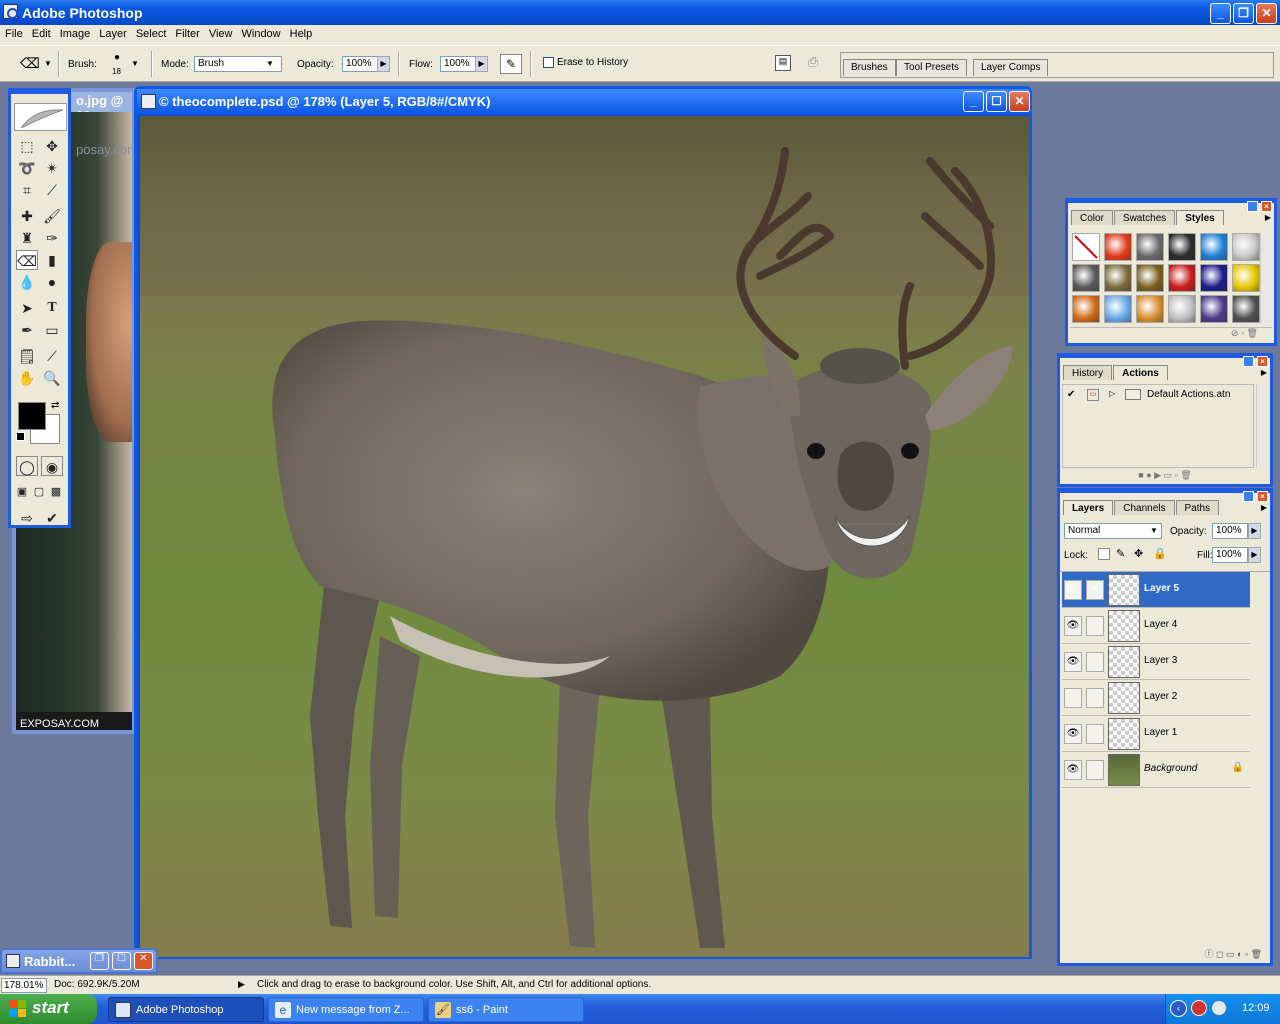 Image resolution: width=1280 pixels, height=1024 pixels. Describe the element at coordinates (1104, 554) in the screenshot. I see `lock-transparency-icon` at that location.